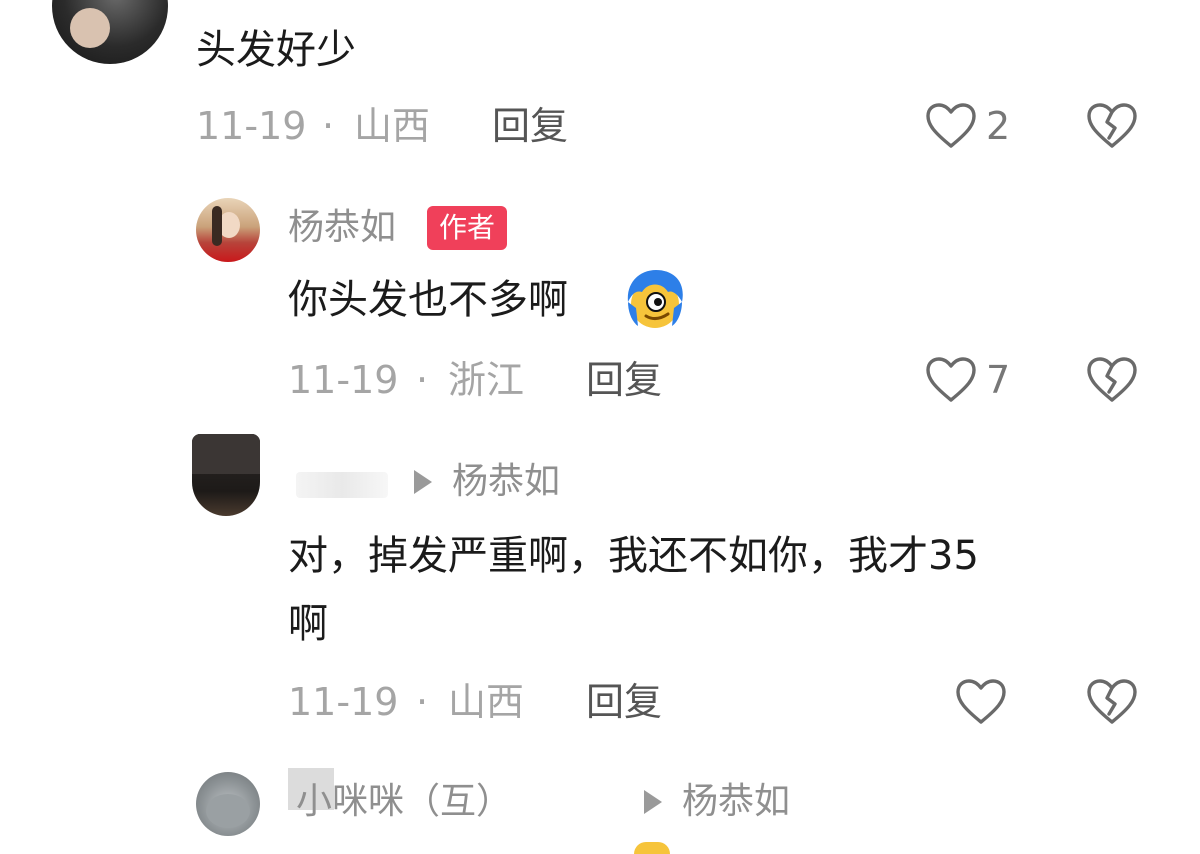  I want to click on comment-text: 你头发也不多啊, so click(428, 300).